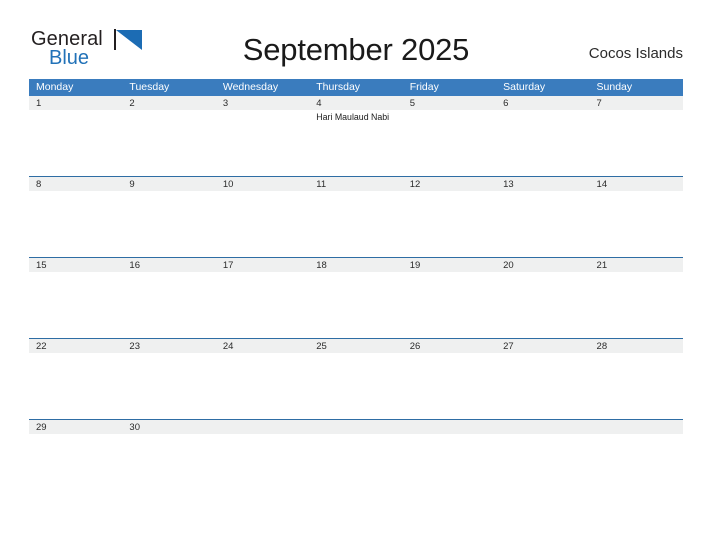  I want to click on calendar-week-inner: 8 9 10 11 12 13 14, so click(356, 217).